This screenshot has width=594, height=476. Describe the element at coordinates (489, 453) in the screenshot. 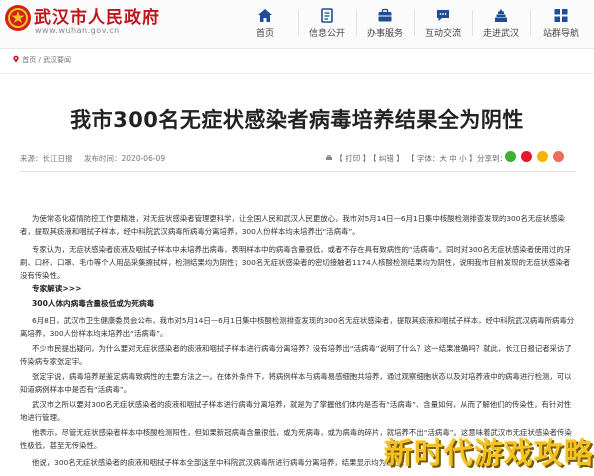

I see `watermark-logo: 新时代游戏攻略` at that location.